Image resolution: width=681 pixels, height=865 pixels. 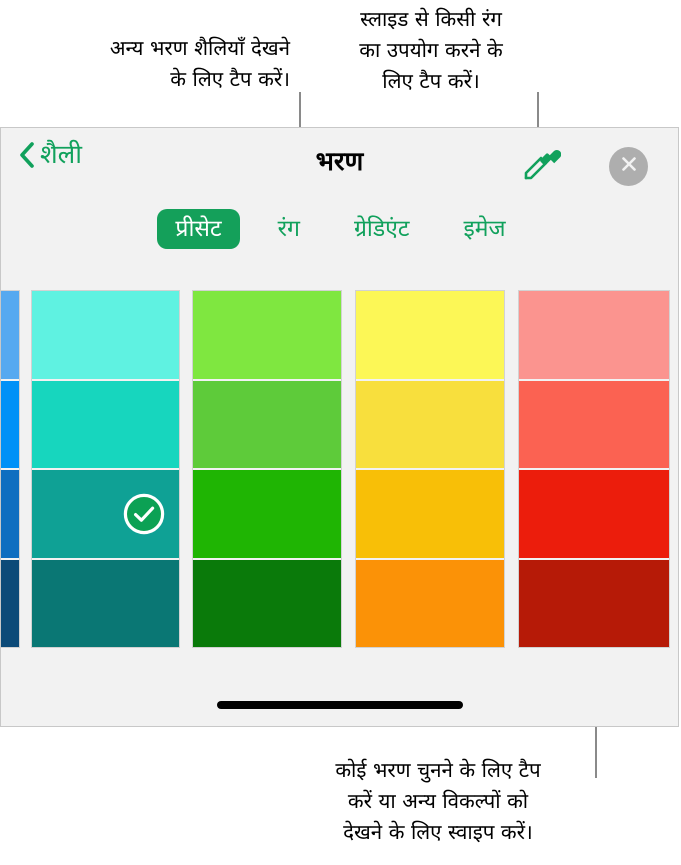 I want to click on tab-preset: प्रीसेट, so click(x=198, y=229).